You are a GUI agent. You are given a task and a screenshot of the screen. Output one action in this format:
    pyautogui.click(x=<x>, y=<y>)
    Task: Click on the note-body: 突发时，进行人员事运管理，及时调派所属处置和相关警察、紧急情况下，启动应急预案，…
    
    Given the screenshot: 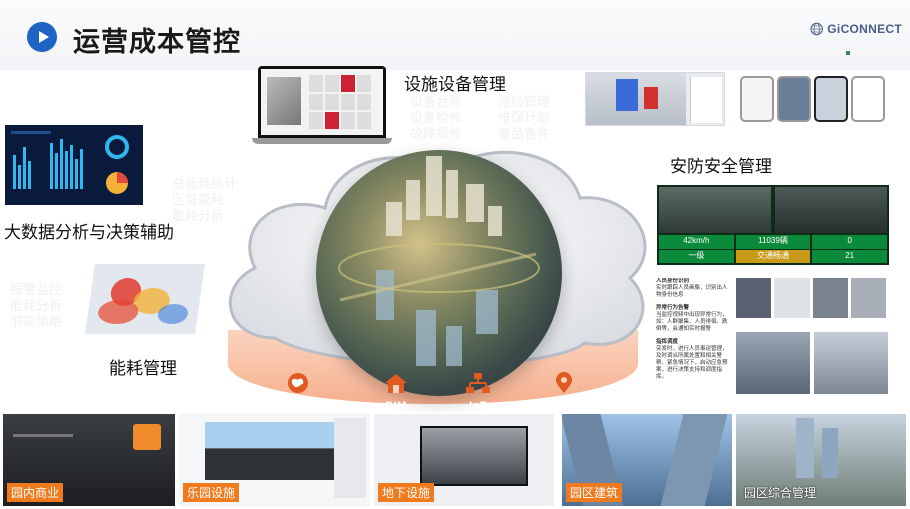 What is the action you would take?
    pyautogui.click(x=692, y=363)
    